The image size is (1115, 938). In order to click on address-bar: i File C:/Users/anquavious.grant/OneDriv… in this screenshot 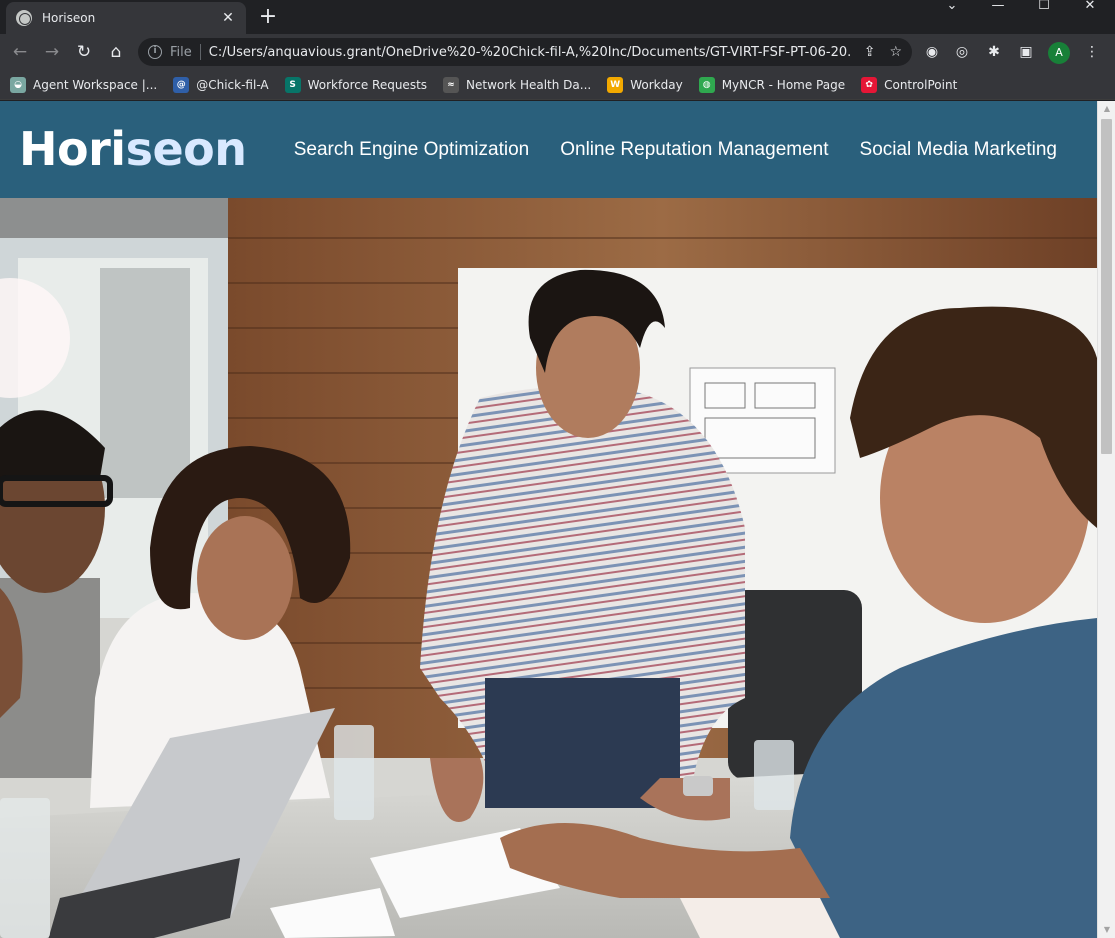, I will do `click(525, 52)`.